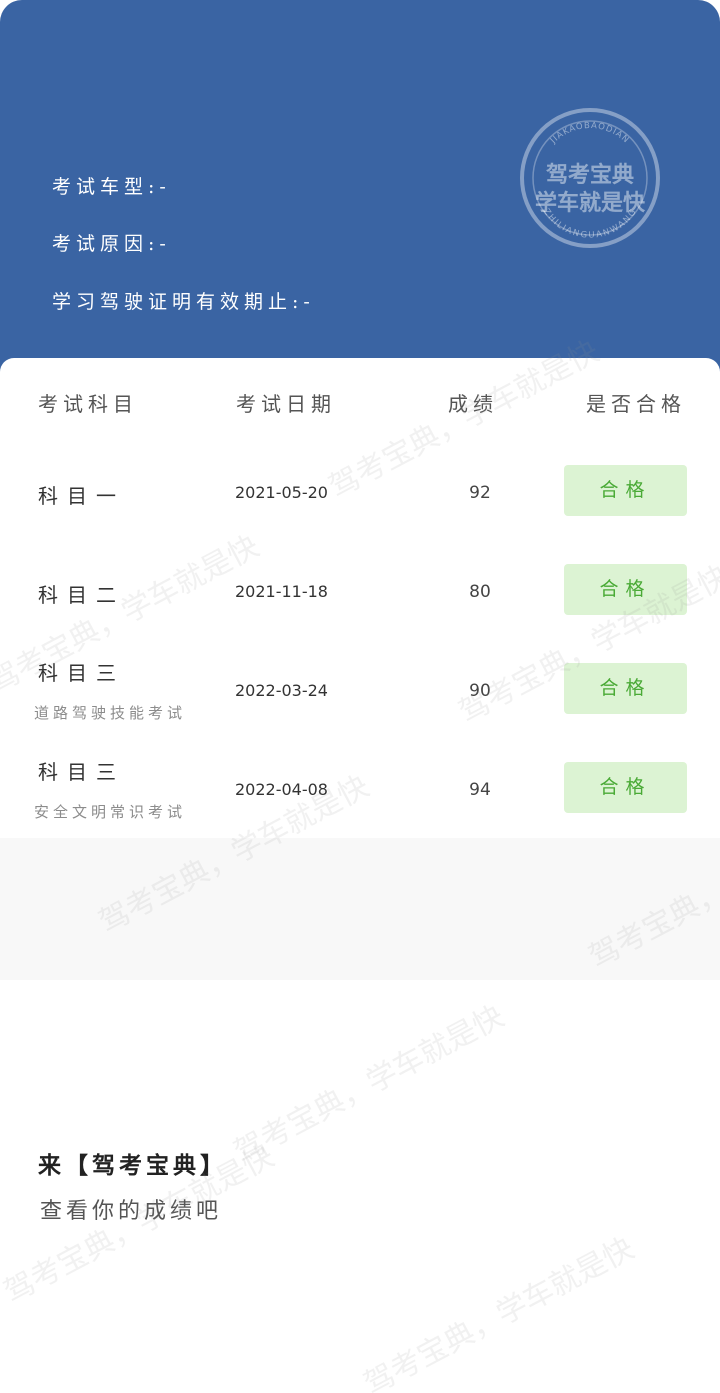 The image size is (720, 1393). I want to click on exam-reason-value: -, so click(163, 244).